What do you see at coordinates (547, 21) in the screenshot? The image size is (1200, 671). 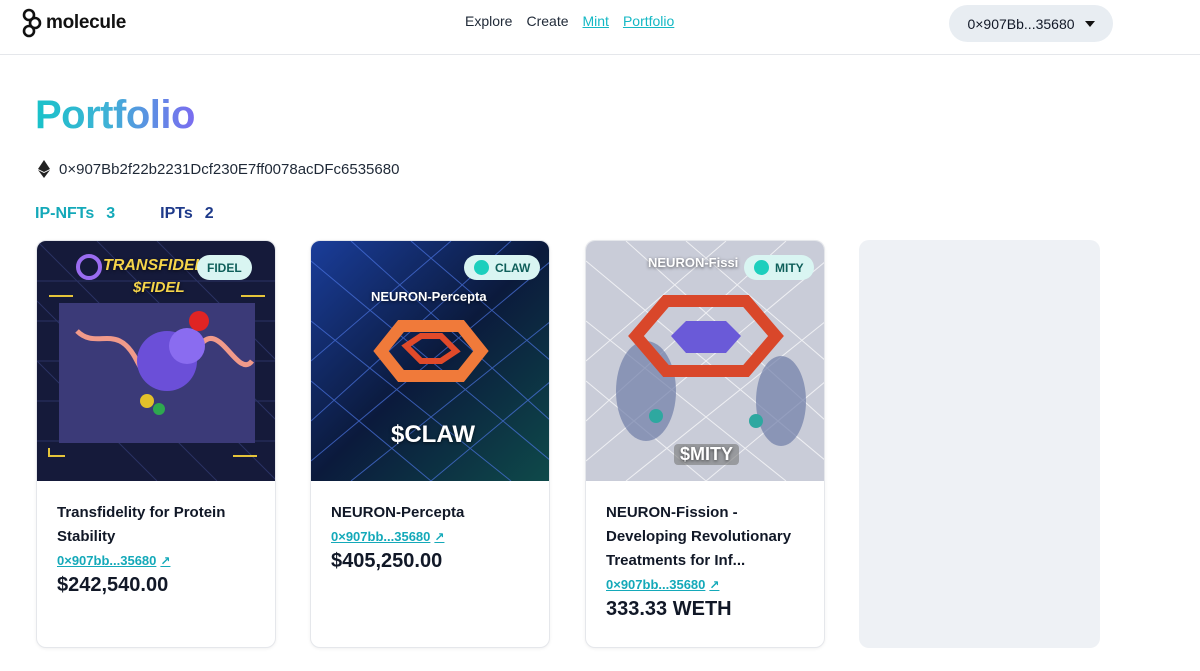 I see `nav-create: Create` at bounding box center [547, 21].